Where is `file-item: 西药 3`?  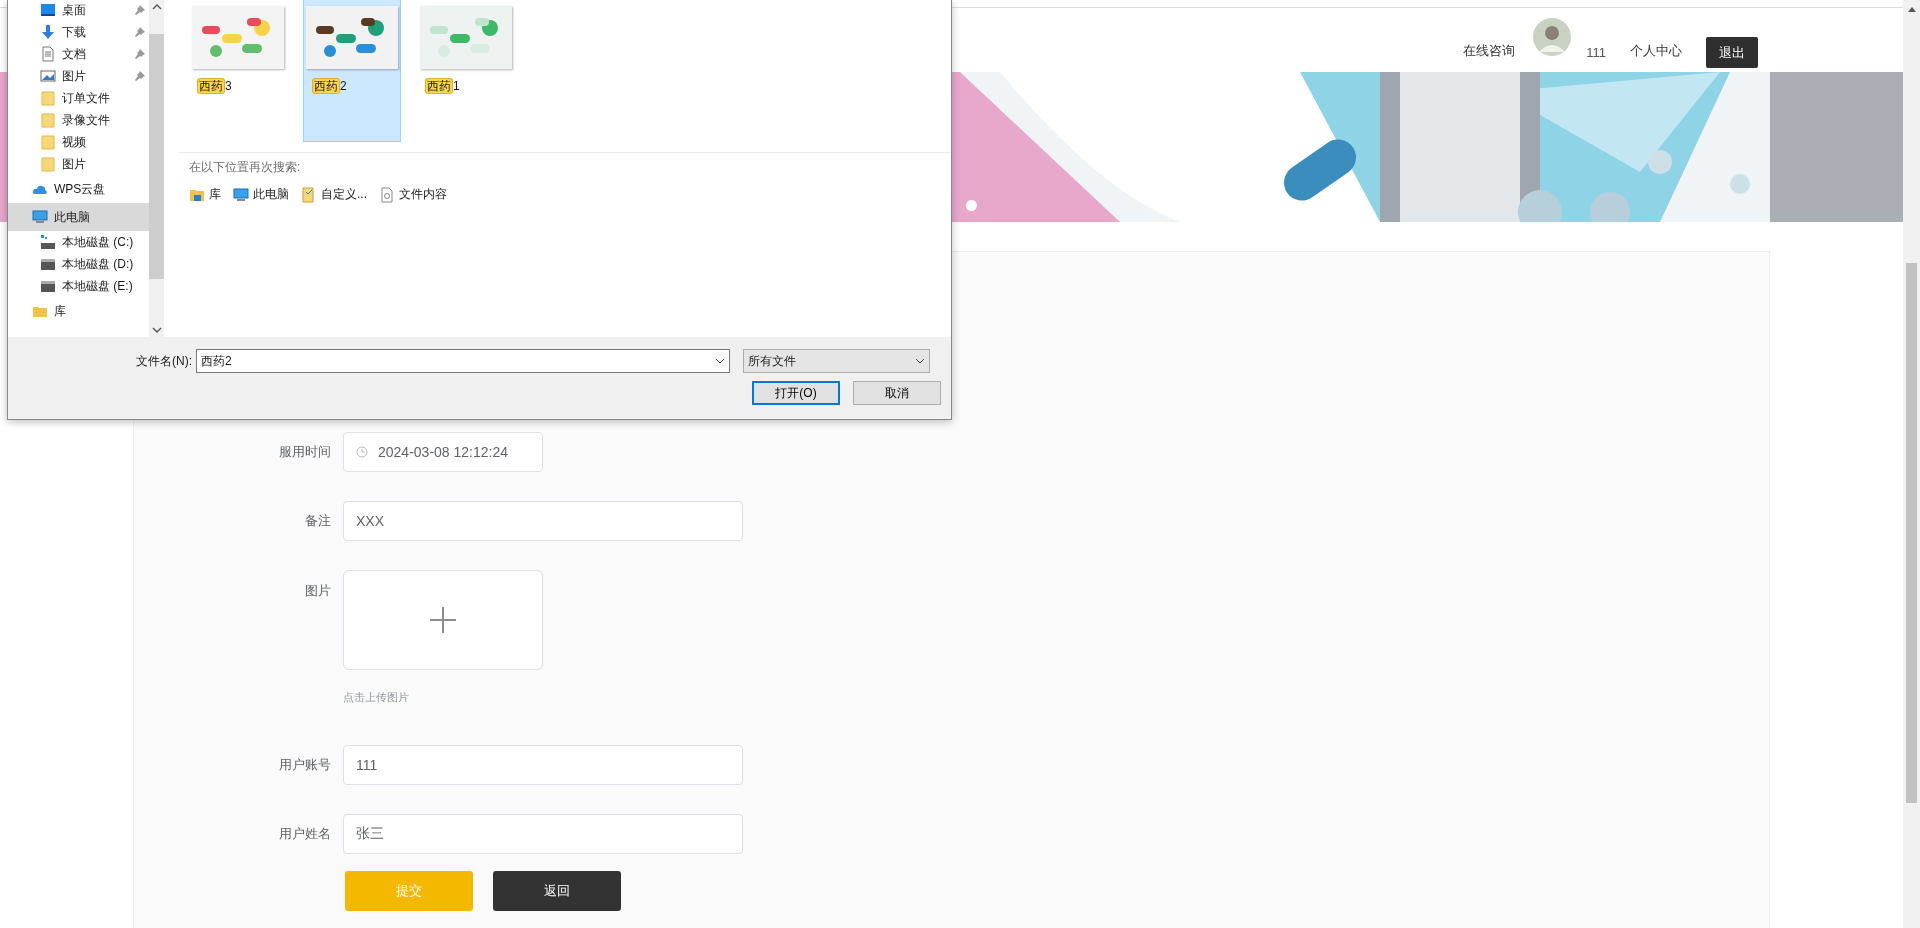 file-item: 西药 3 is located at coordinates (238, 71).